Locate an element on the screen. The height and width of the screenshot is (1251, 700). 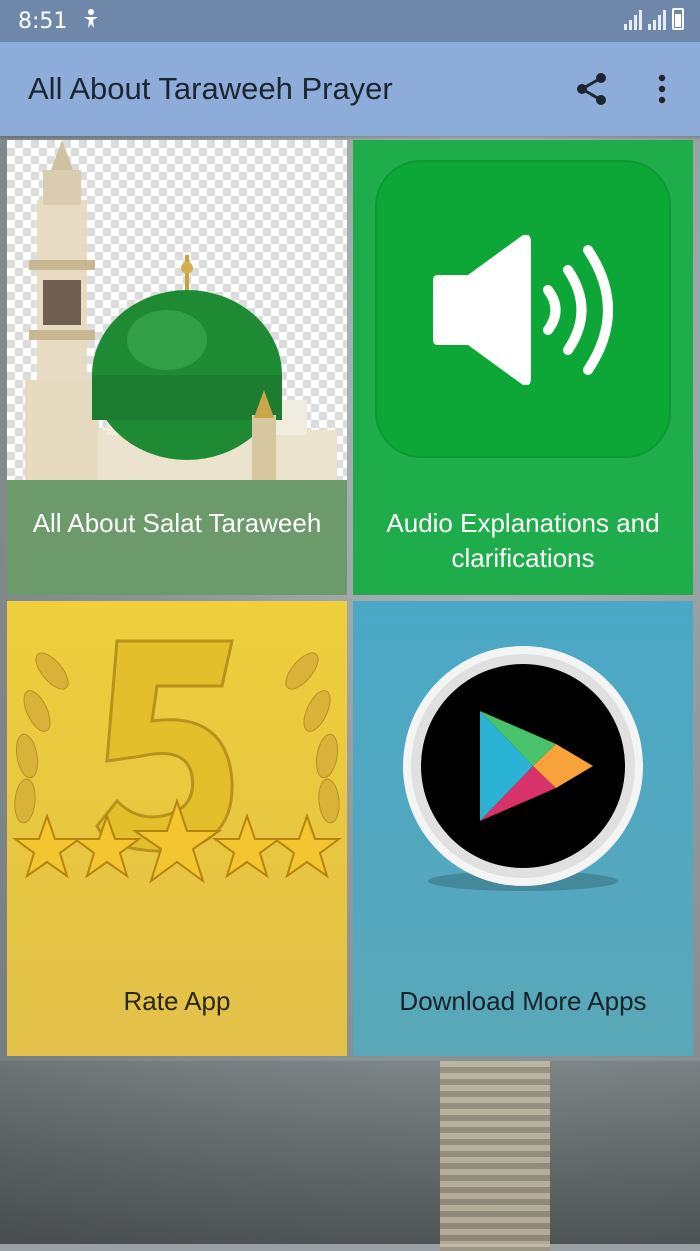
app-title: All About Taraweeh Prayer is located at coordinates (210, 88).